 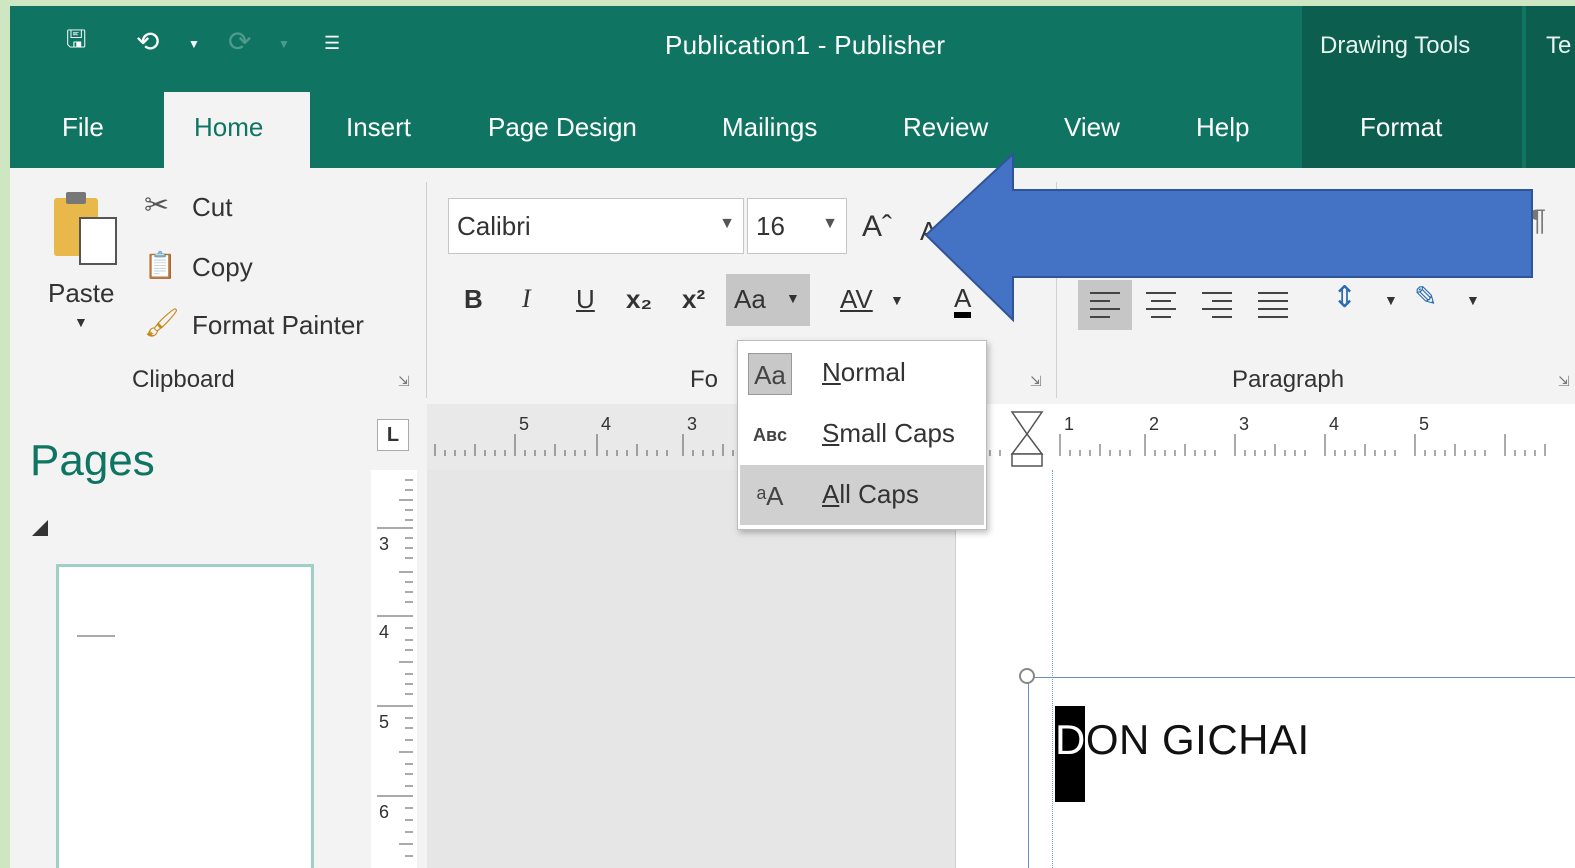 I want to click on tab-file: File, so click(x=83, y=127).